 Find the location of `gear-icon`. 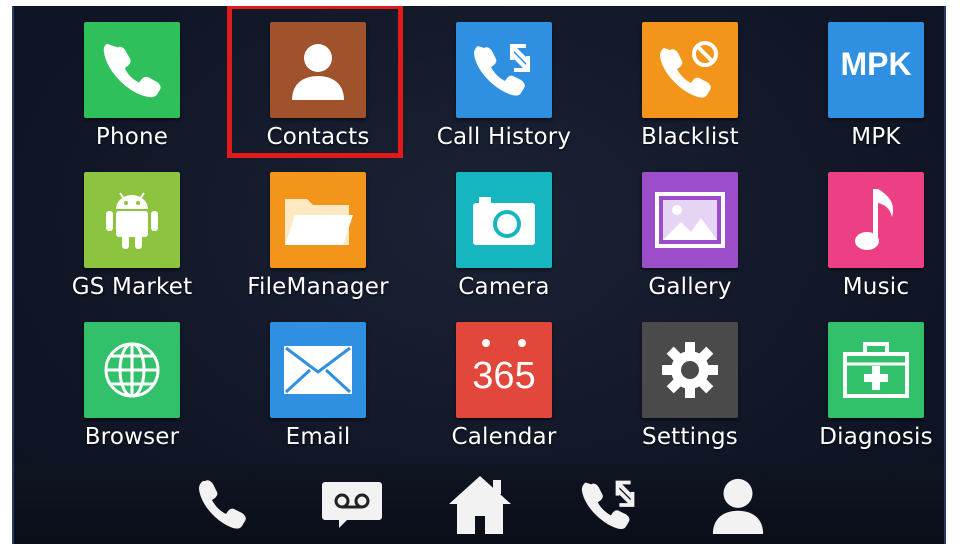

gear-icon is located at coordinates (690, 370).